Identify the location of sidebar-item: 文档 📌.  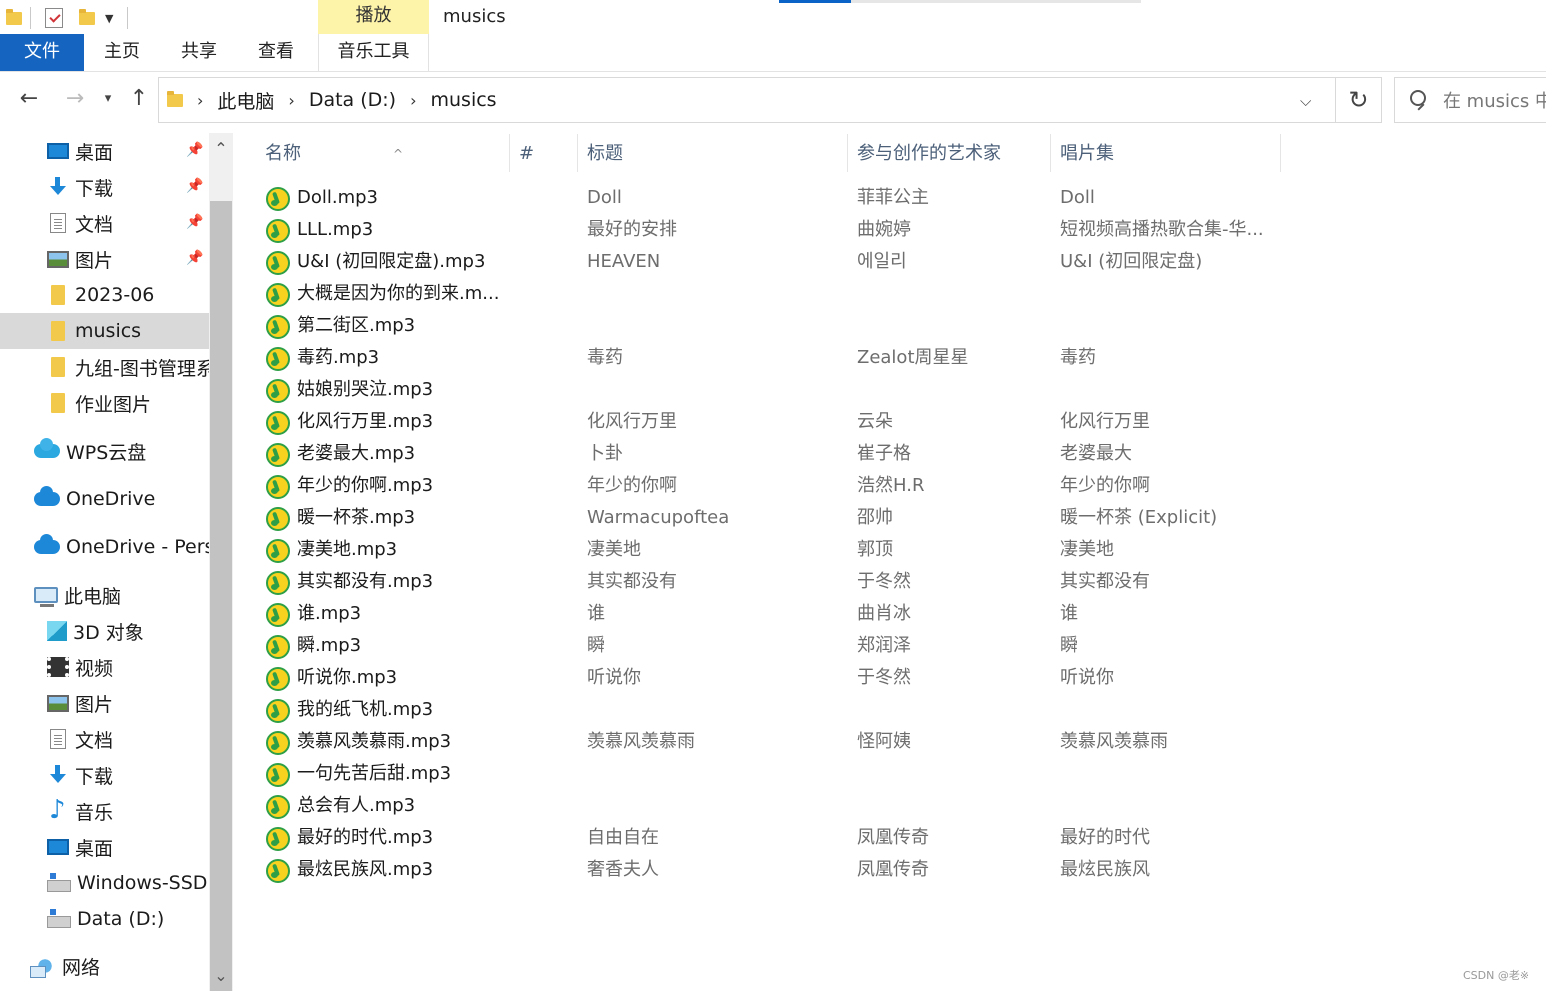
(104, 223).